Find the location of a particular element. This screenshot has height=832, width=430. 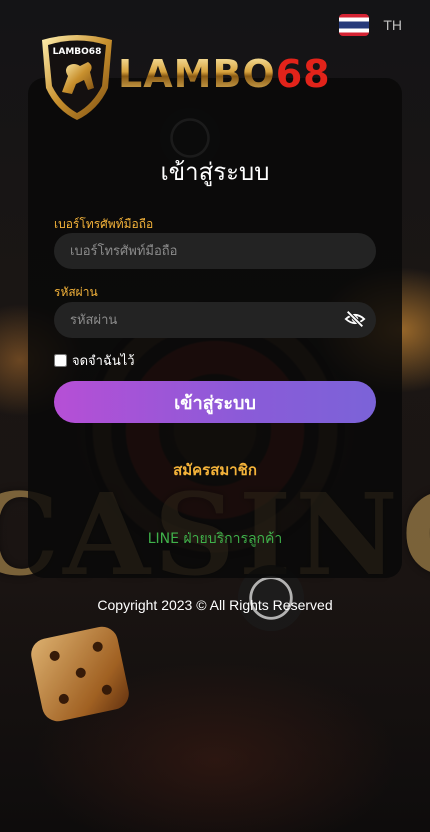

remember-me-checkbox-input is located at coordinates (60, 360).